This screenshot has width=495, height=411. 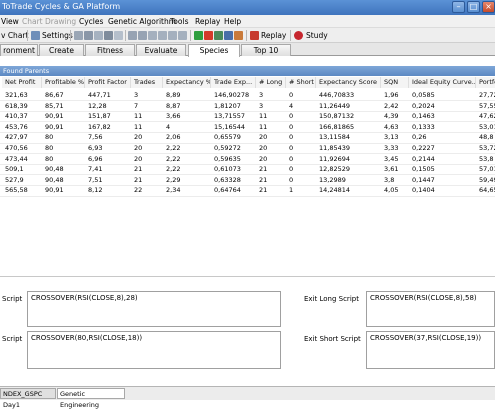 I want to click on table-cell: 0,0585, so click(x=442, y=95).